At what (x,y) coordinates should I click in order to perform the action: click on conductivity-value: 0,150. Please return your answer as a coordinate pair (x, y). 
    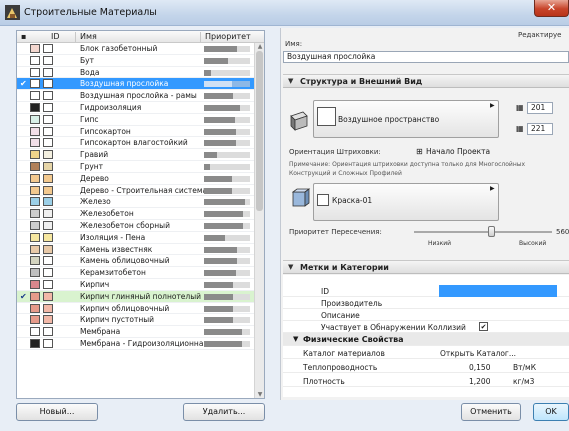
    Looking at the image, I should click on (479, 367).